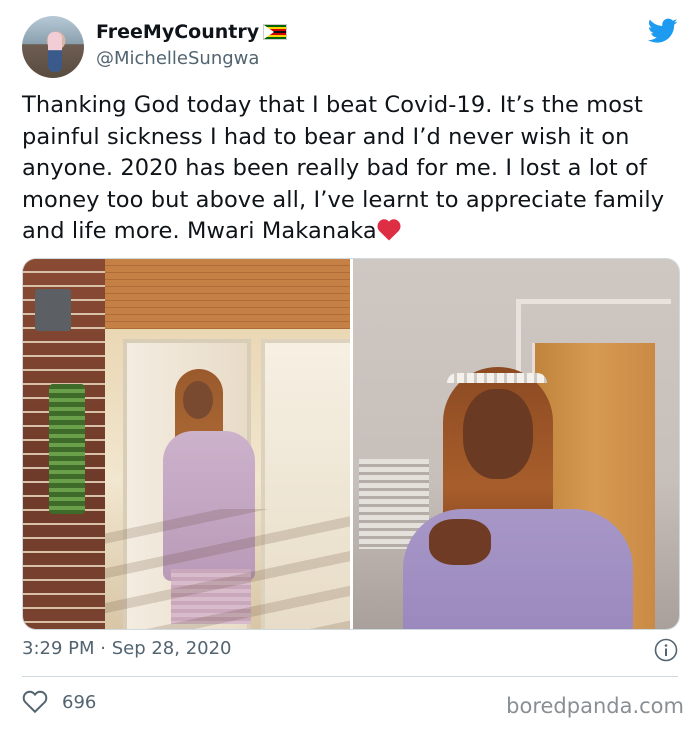  I want to click on display-name: FreeMyCountry, so click(177, 32).